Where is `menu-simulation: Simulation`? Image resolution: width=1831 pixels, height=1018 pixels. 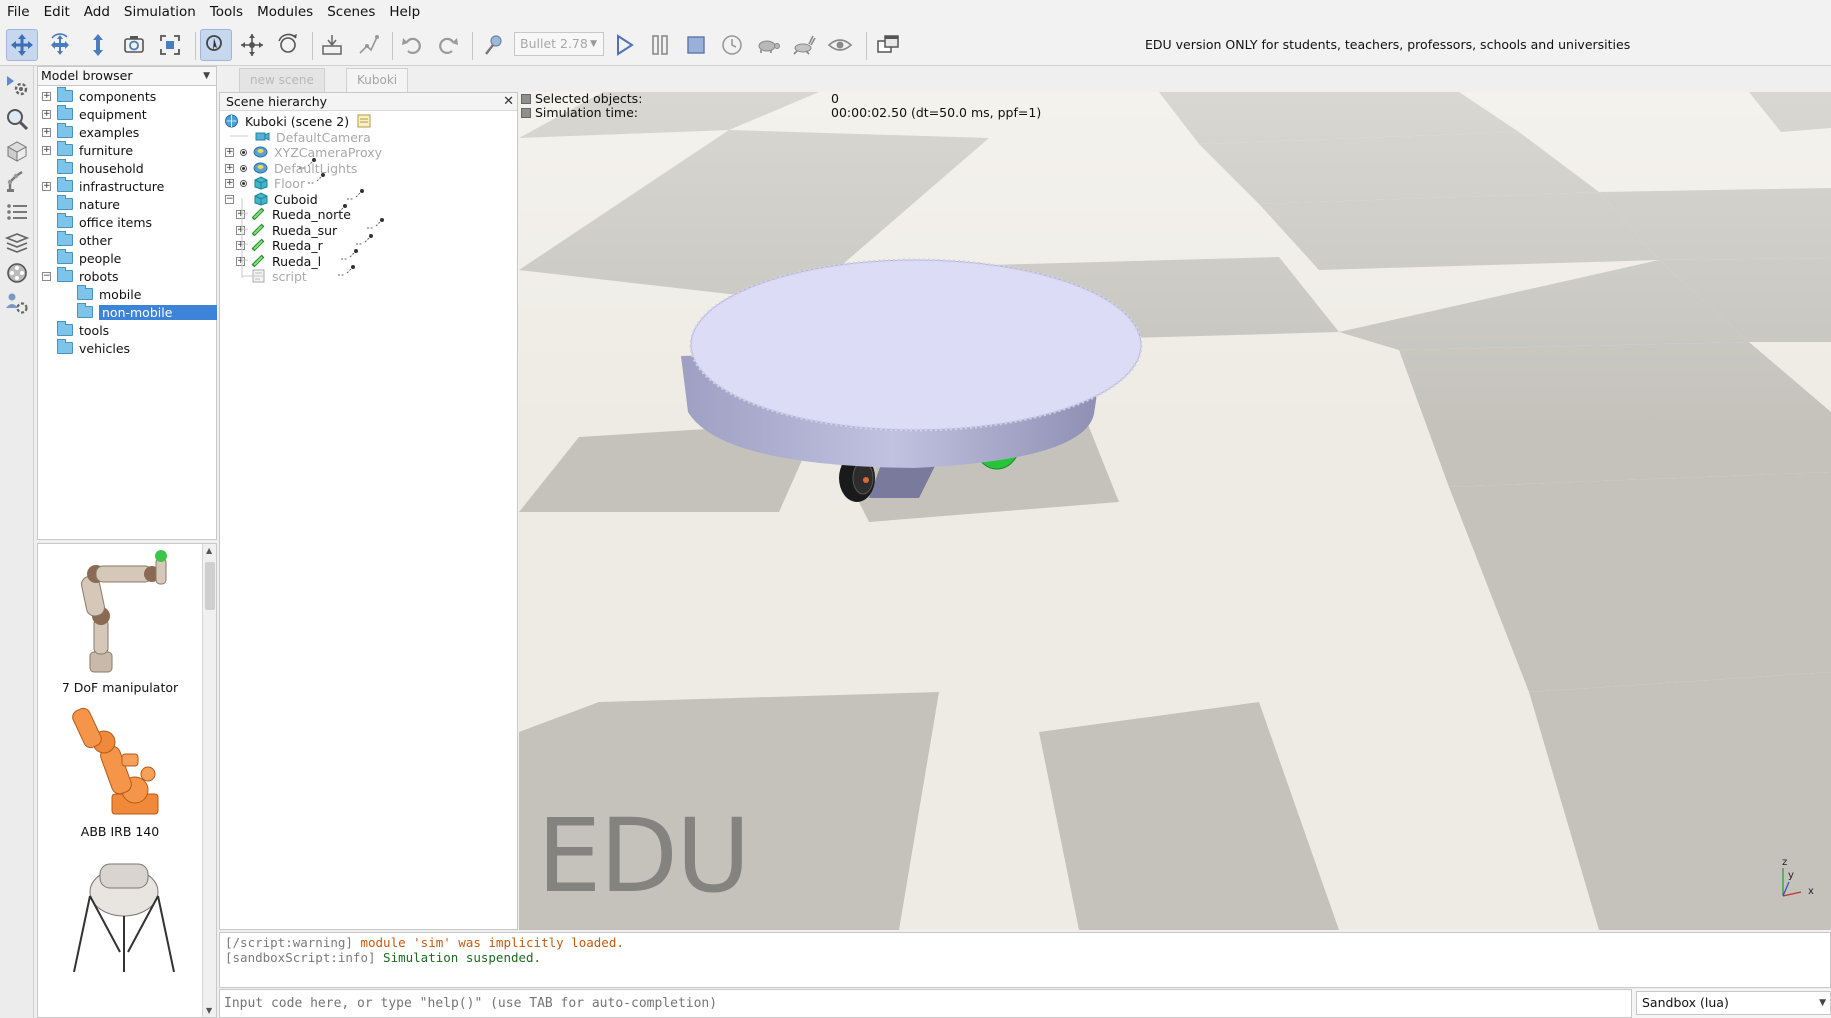 menu-simulation: Simulation is located at coordinates (160, 12).